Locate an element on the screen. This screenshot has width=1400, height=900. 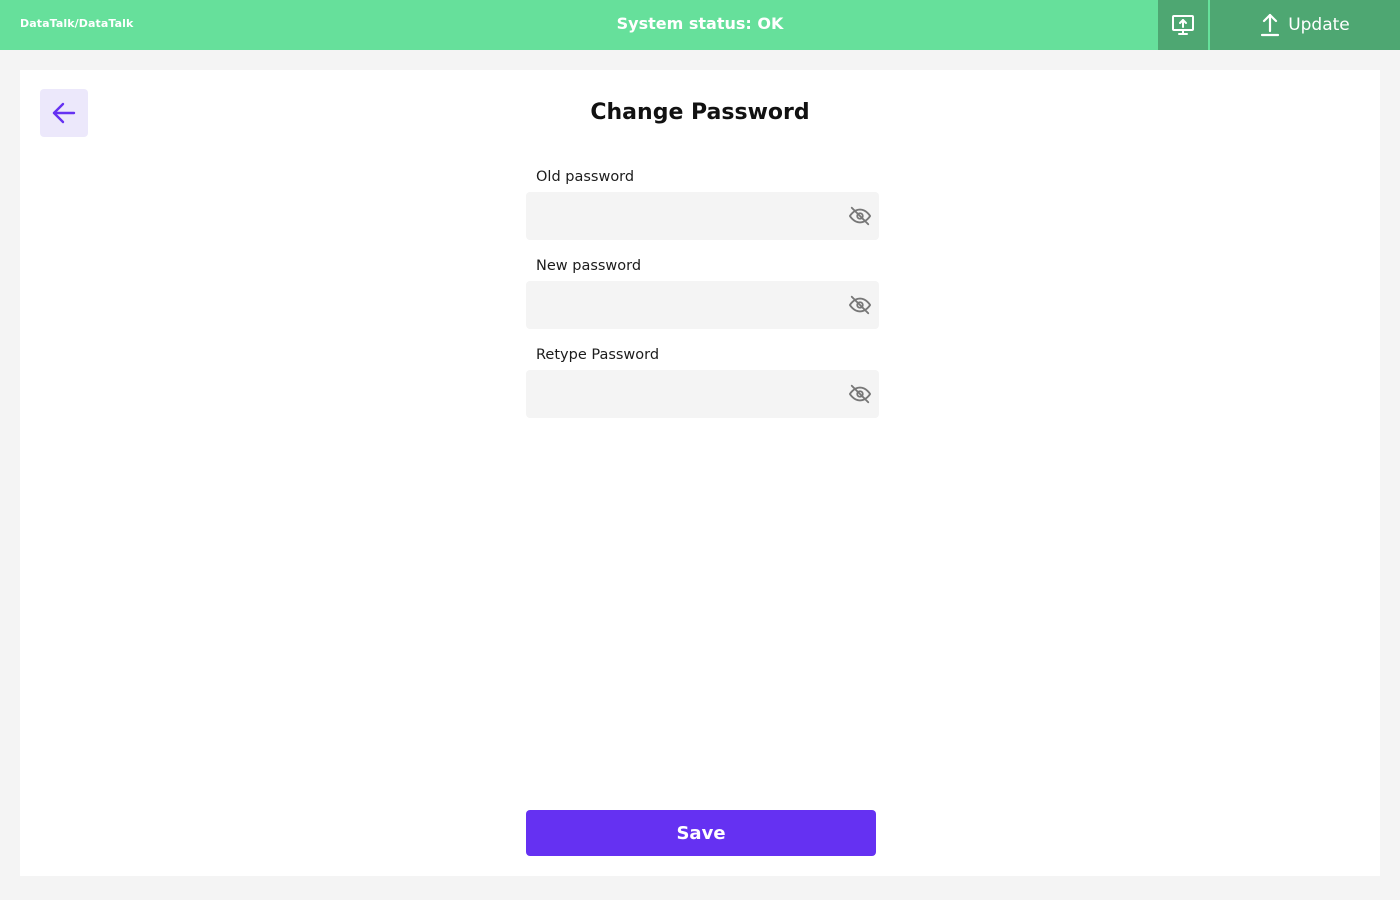
screen-upload-button is located at coordinates (1183, 25).